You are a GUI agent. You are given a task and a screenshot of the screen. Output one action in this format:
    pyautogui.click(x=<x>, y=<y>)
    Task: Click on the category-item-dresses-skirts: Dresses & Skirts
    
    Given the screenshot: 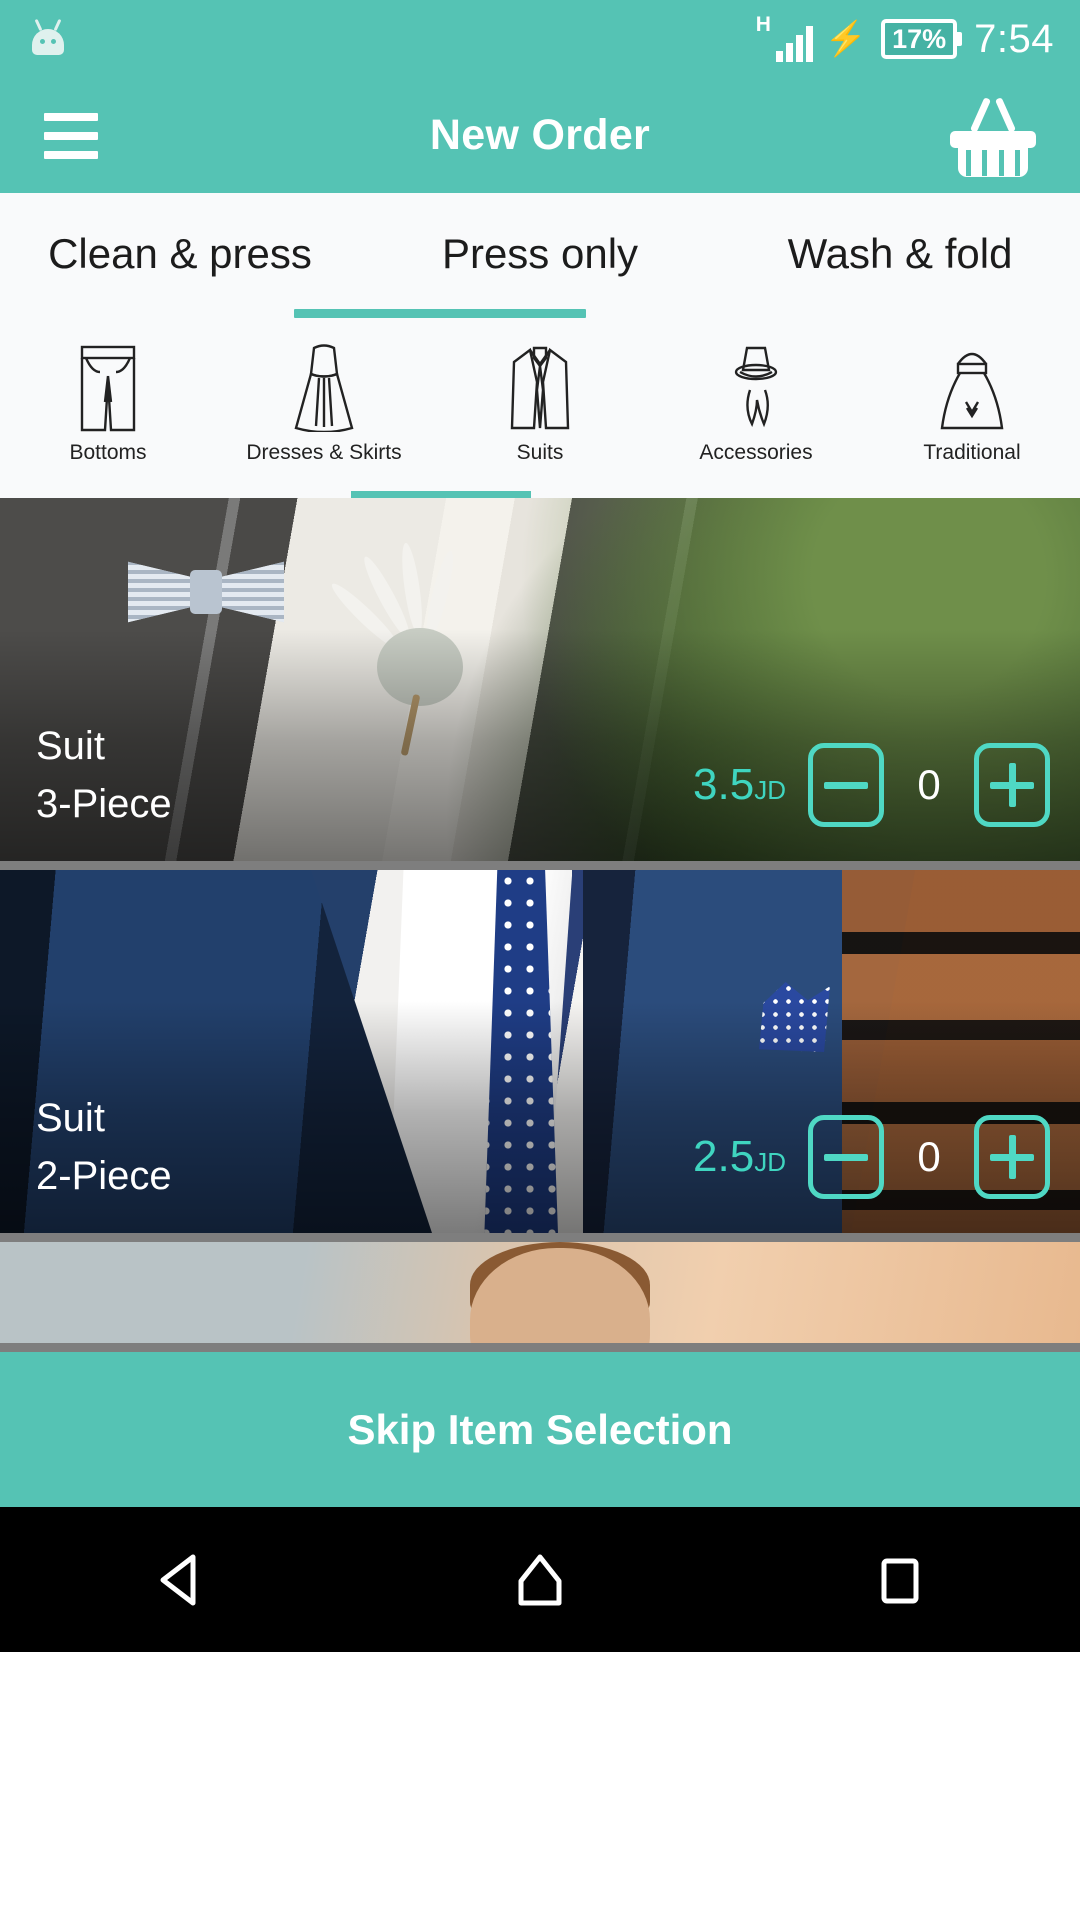 What is the action you would take?
    pyautogui.click(x=324, y=413)
    